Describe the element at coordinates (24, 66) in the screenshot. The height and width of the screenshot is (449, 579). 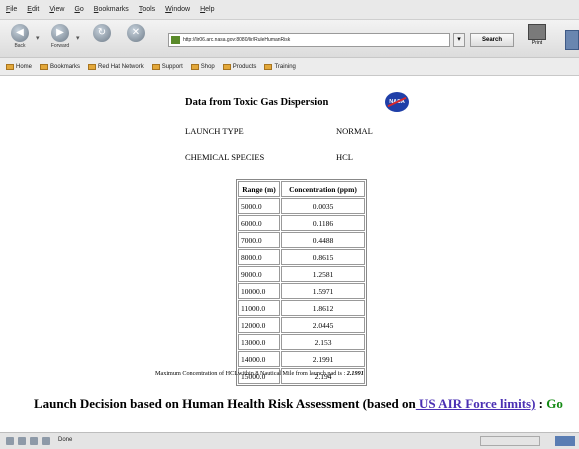
I see `bookmark-label: Home` at that location.